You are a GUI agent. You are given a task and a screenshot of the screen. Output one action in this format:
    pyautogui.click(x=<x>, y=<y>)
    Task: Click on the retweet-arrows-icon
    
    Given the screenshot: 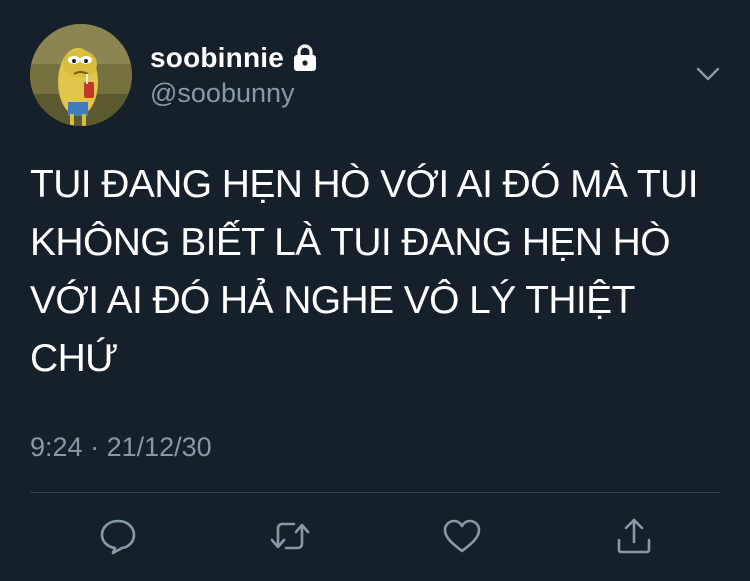 What is the action you would take?
    pyautogui.click(x=290, y=536)
    